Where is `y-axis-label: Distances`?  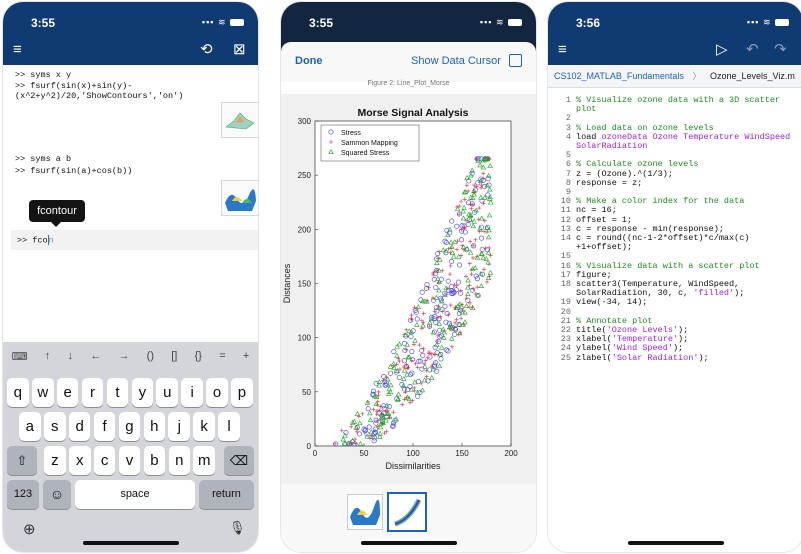 y-axis-label: Distances is located at coordinates (287, 283).